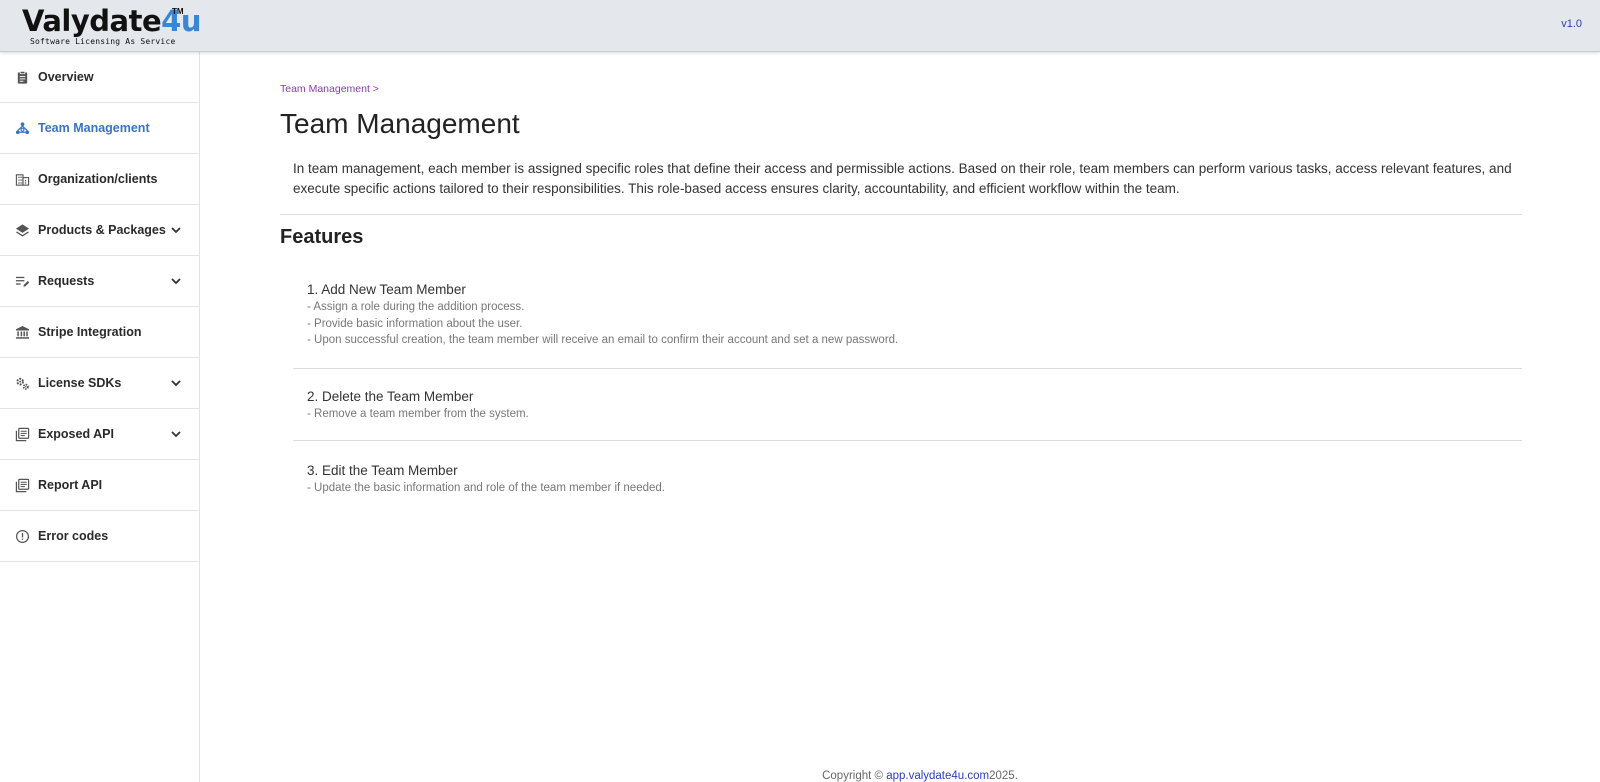 Image resolution: width=1600 pixels, height=782 pixels. I want to click on bank-icon, so click(22, 332).